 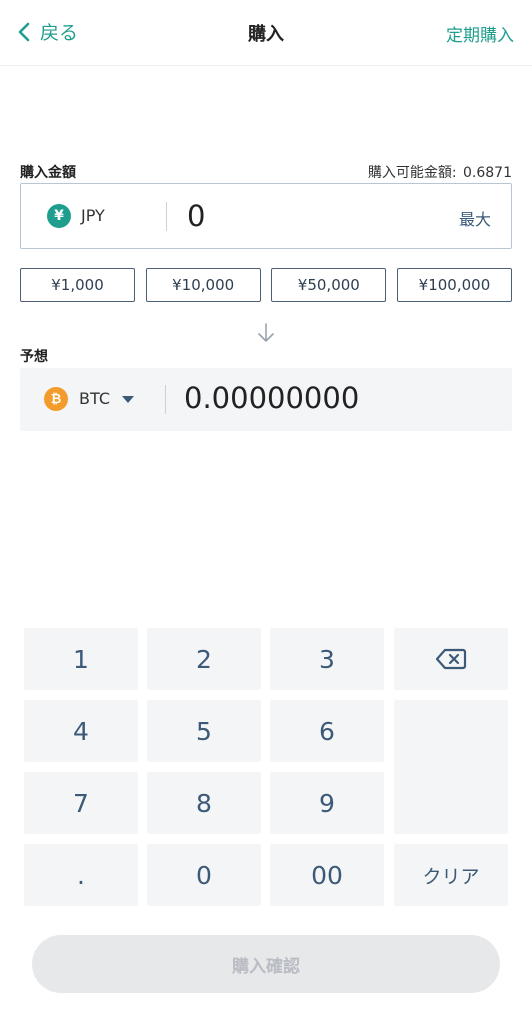 What do you see at coordinates (81, 803) in the screenshot?
I see `key-7: 7` at bounding box center [81, 803].